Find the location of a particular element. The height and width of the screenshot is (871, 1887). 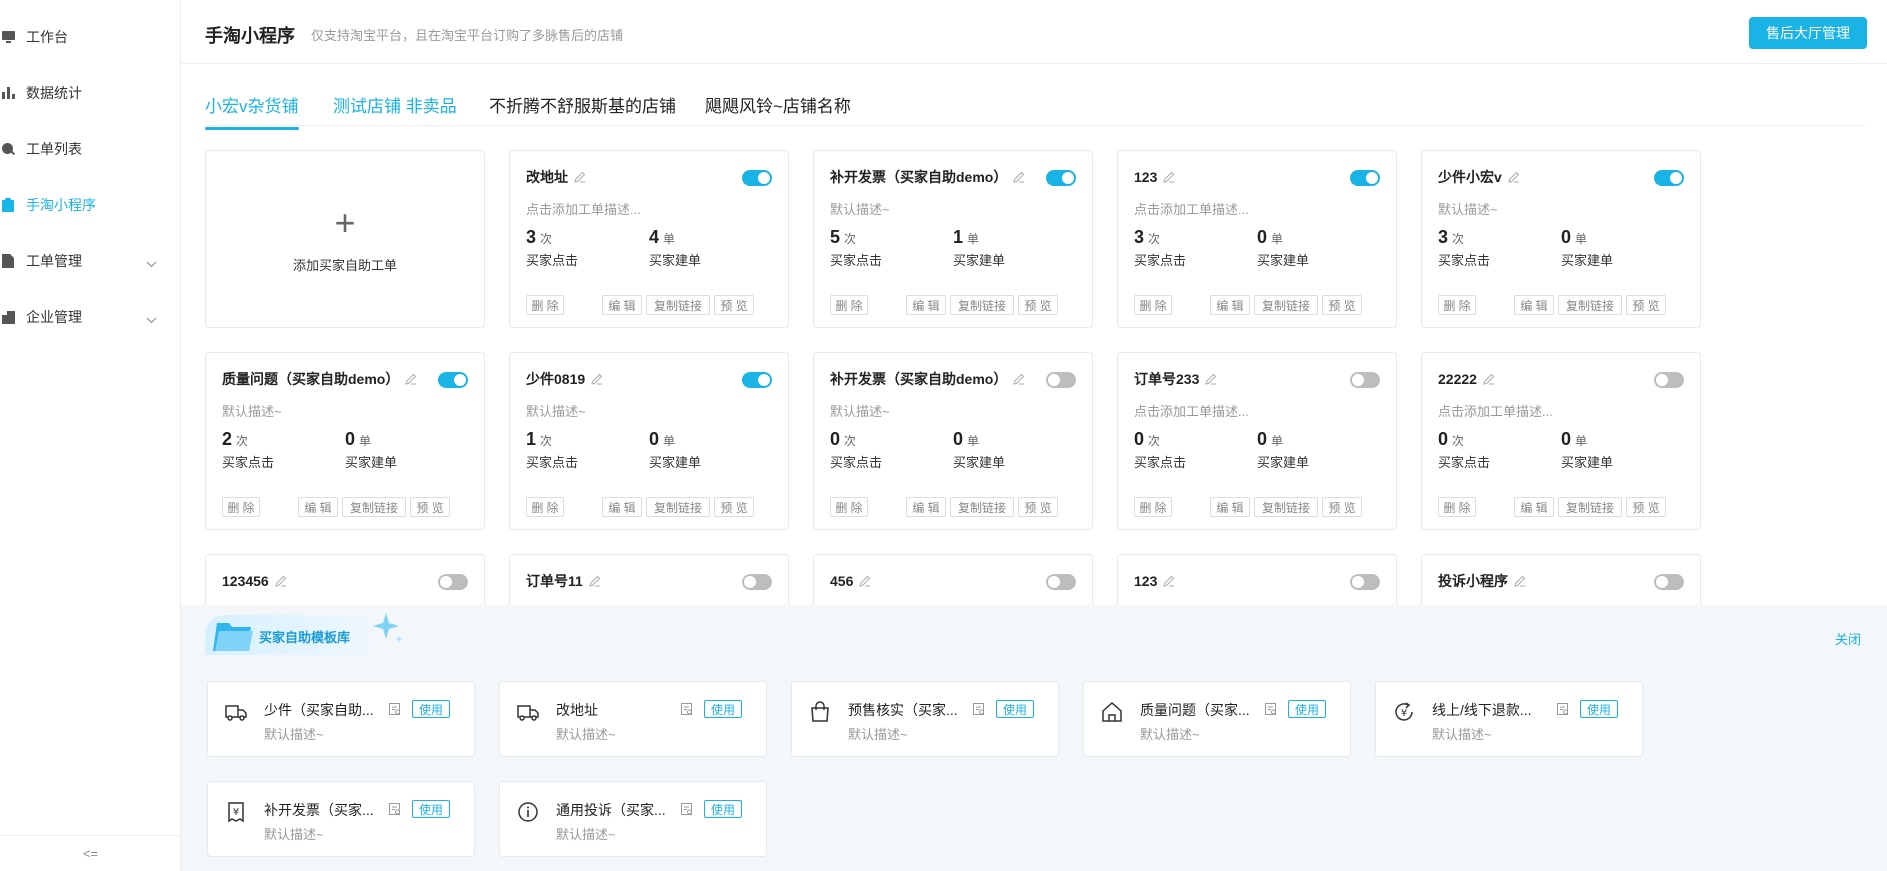

sidebar-item-taobao-miniprogram: 手淘小程序 is located at coordinates (90, 205).